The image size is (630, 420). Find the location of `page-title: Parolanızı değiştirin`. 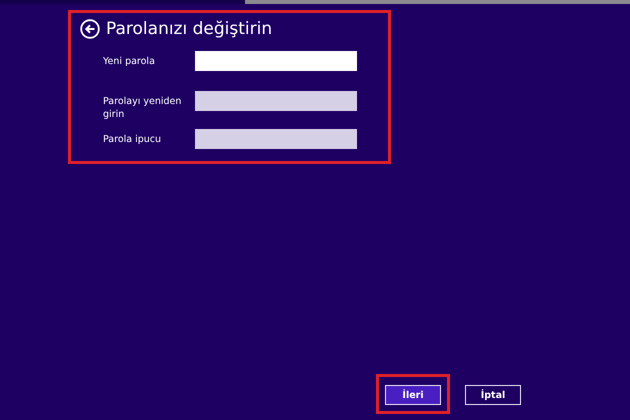

page-title: Parolanızı değiştirin is located at coordinates (189, 29).